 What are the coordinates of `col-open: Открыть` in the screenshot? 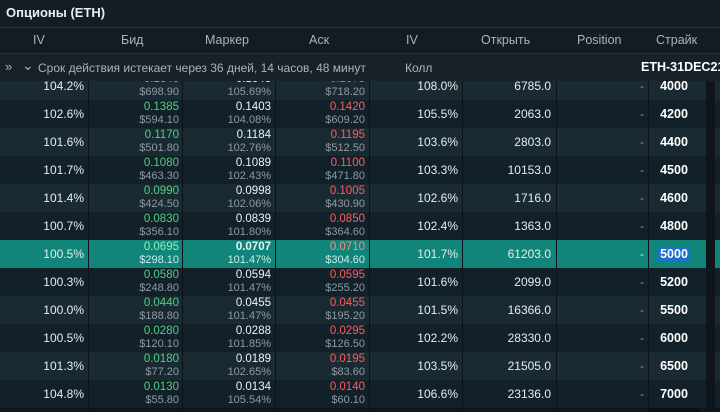 It's located at (505, 40).